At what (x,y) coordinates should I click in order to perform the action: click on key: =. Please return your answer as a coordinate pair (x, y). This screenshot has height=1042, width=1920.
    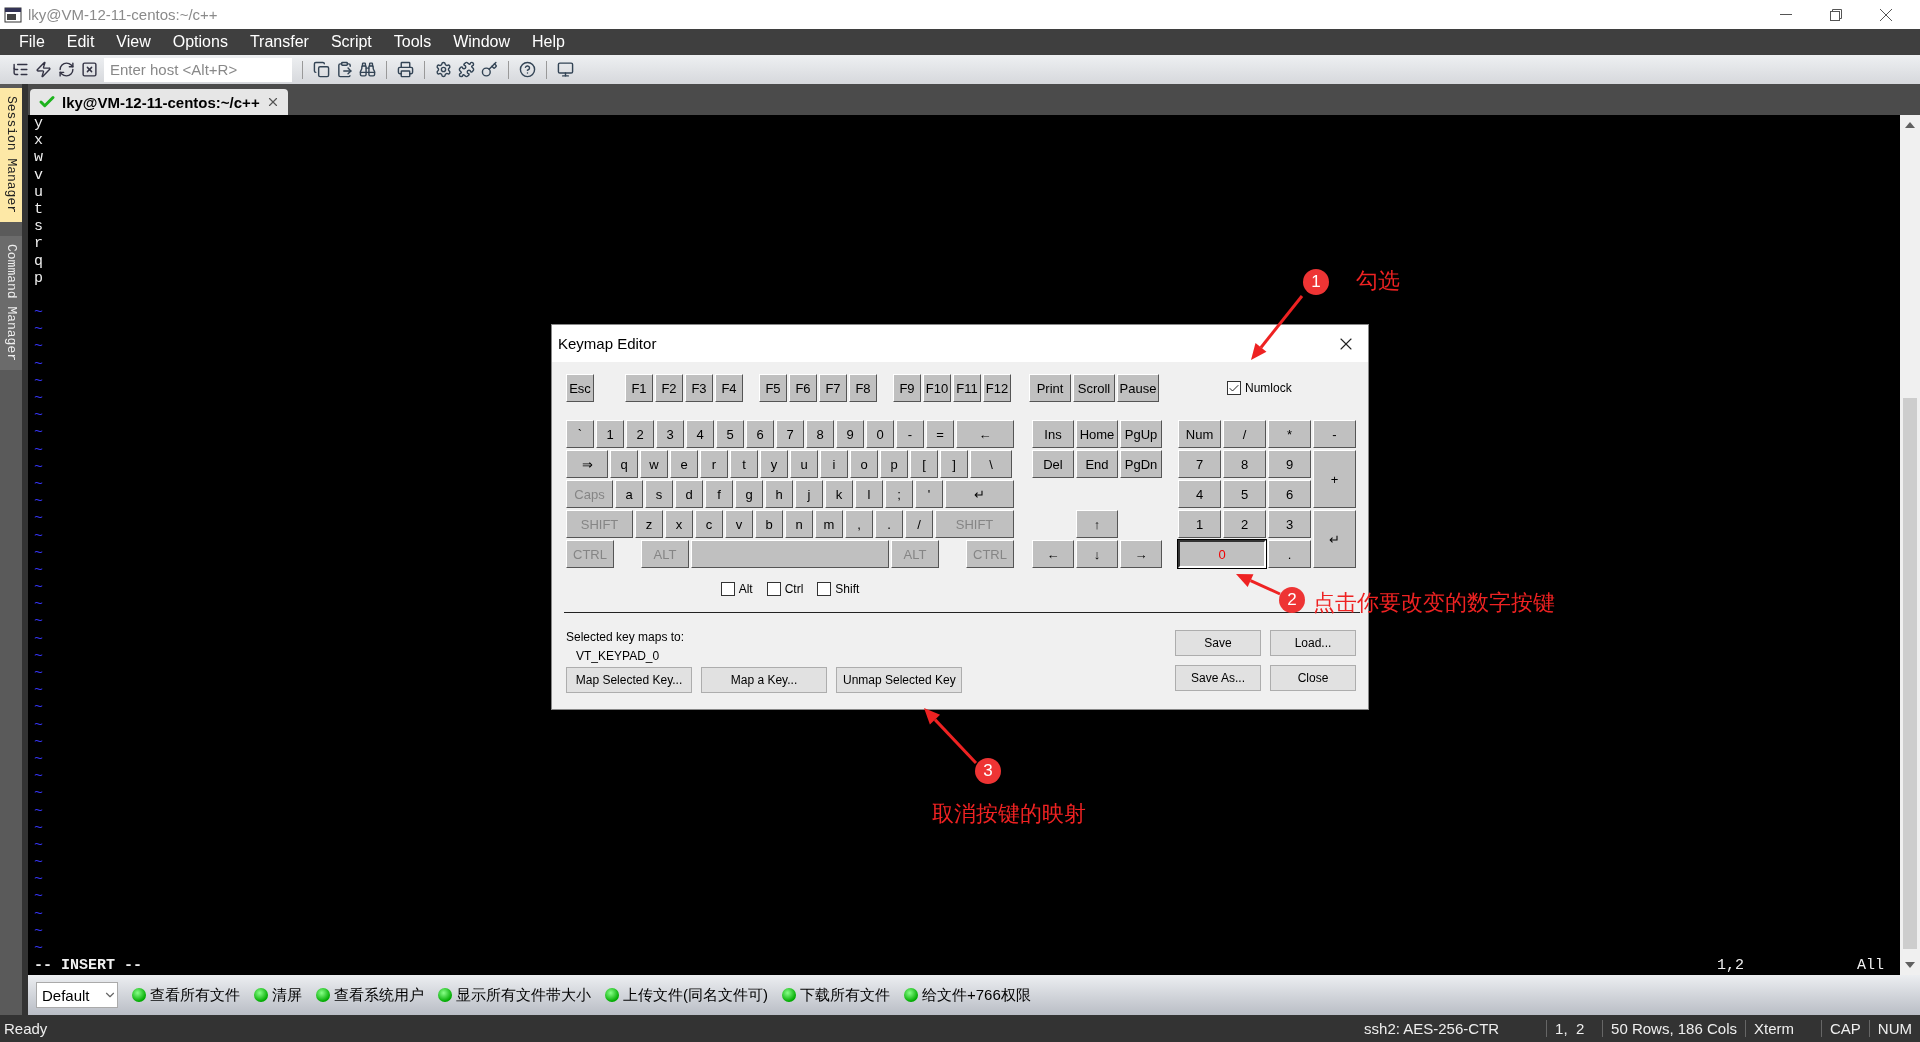
    Looking at the image, I should click on (940, 434).